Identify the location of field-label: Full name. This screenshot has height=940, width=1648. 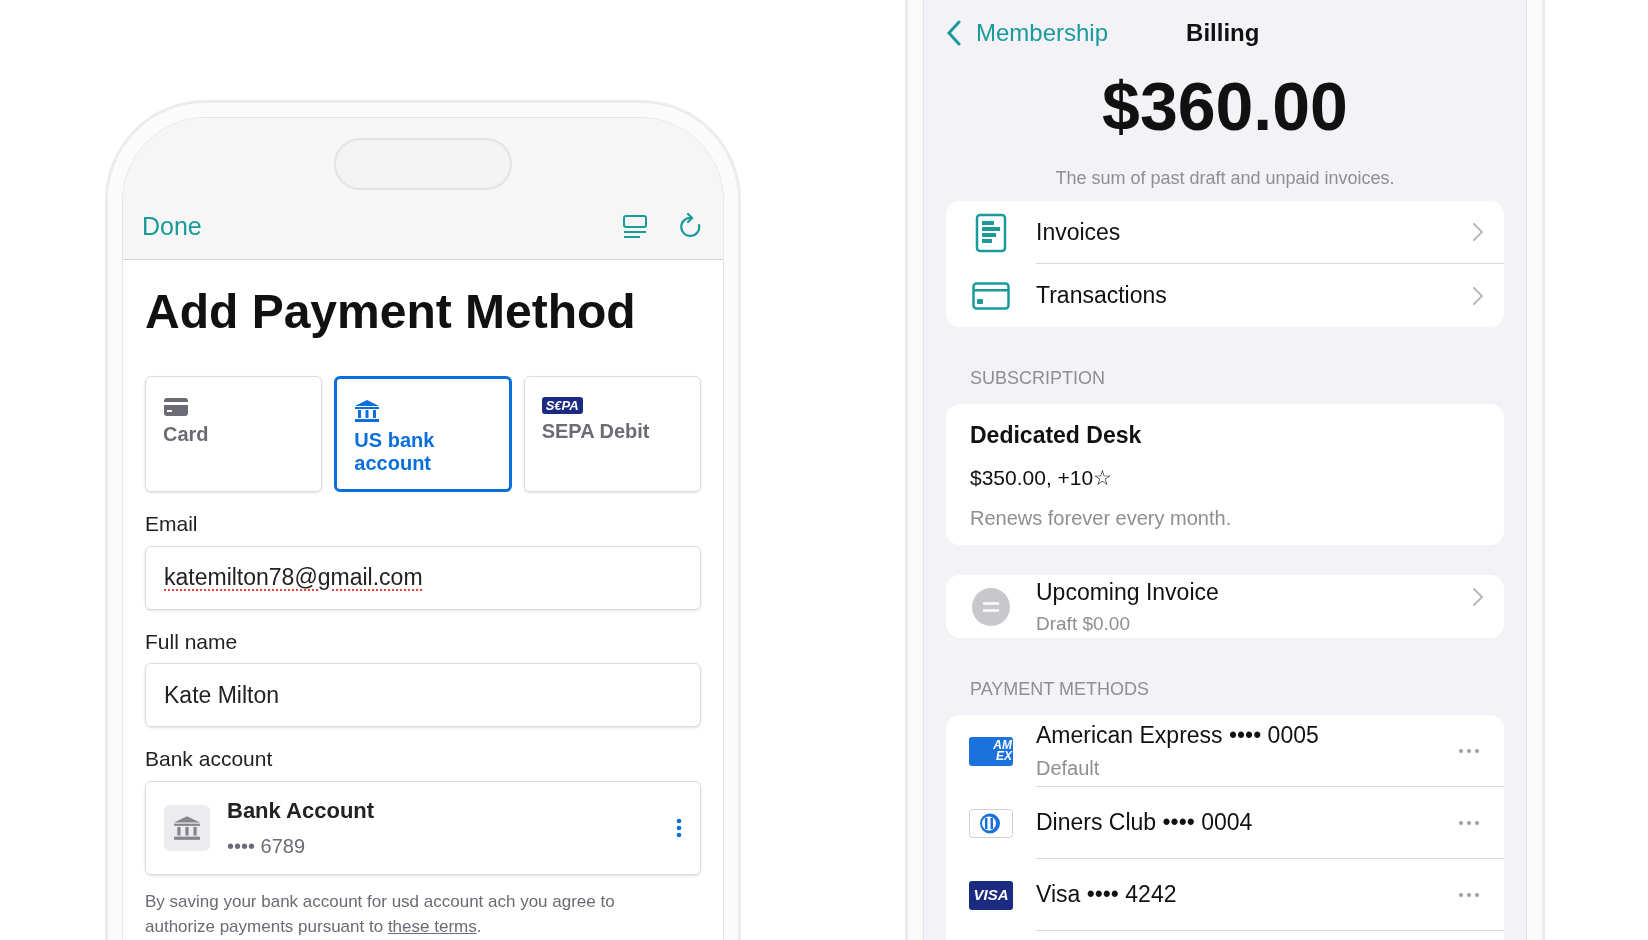
(192, 641).